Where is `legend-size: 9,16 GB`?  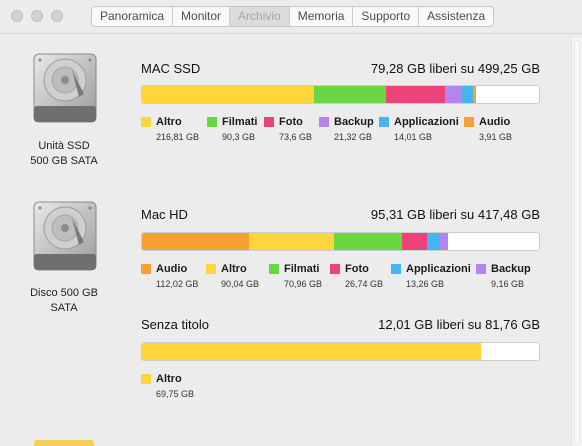 legend-size: 9,16 GB is located at coordinates (508, 284).